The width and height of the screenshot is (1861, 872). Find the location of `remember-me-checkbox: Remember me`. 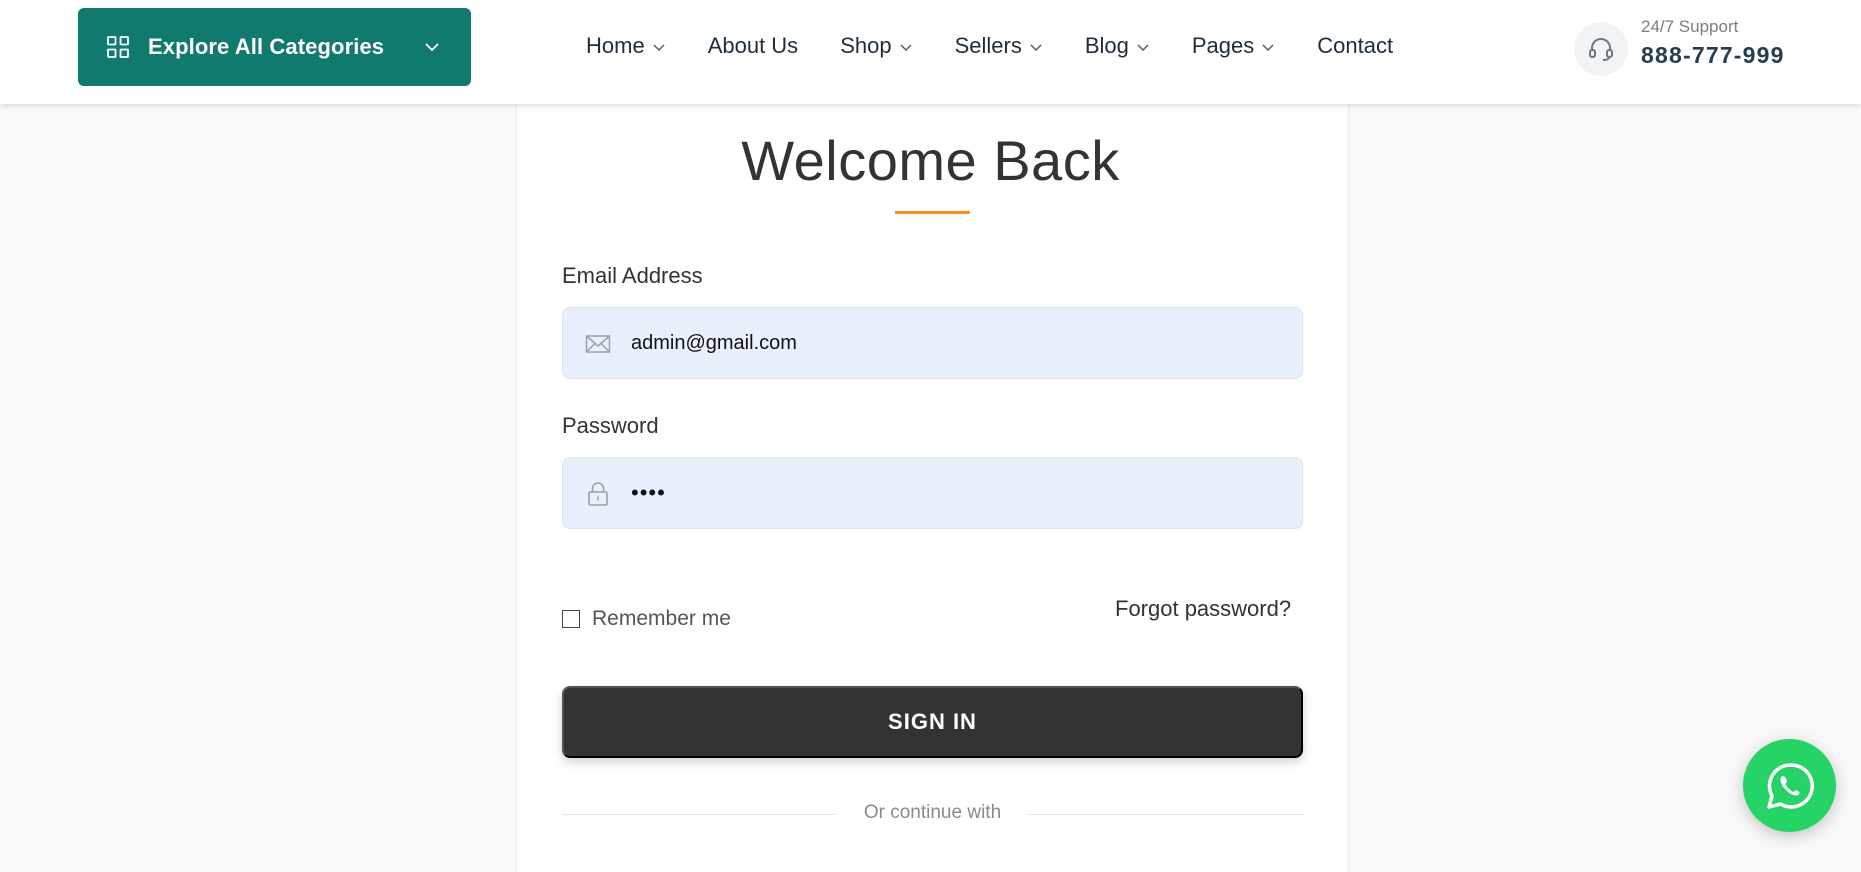

remember-me-checkbox: Remember me is located at coordinates (646, 619).